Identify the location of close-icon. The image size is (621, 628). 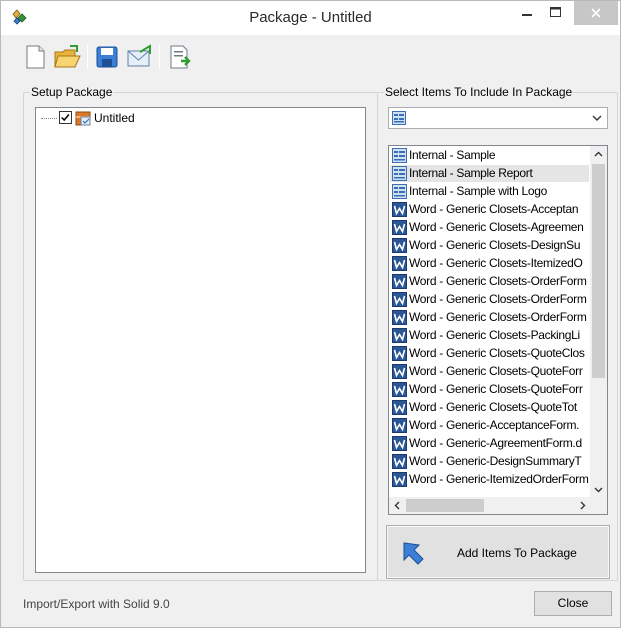
(596, 13).